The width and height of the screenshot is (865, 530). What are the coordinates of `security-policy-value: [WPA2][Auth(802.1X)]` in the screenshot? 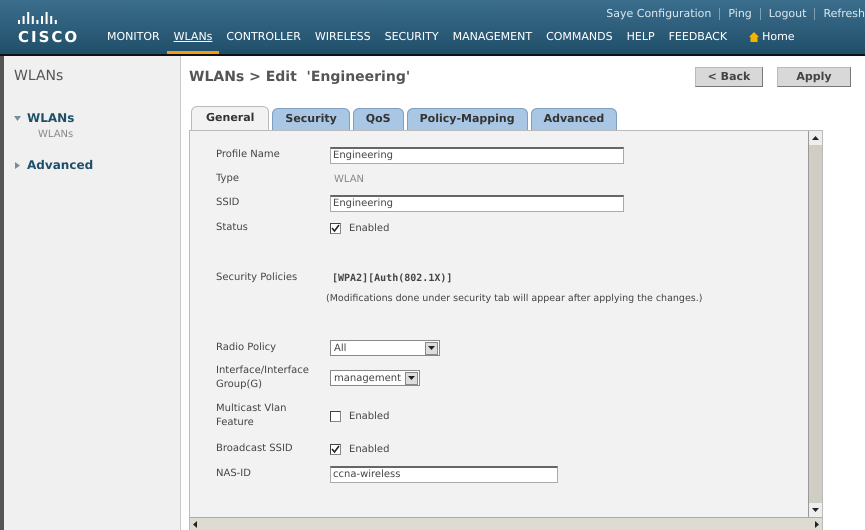 It's located at (392, 279).